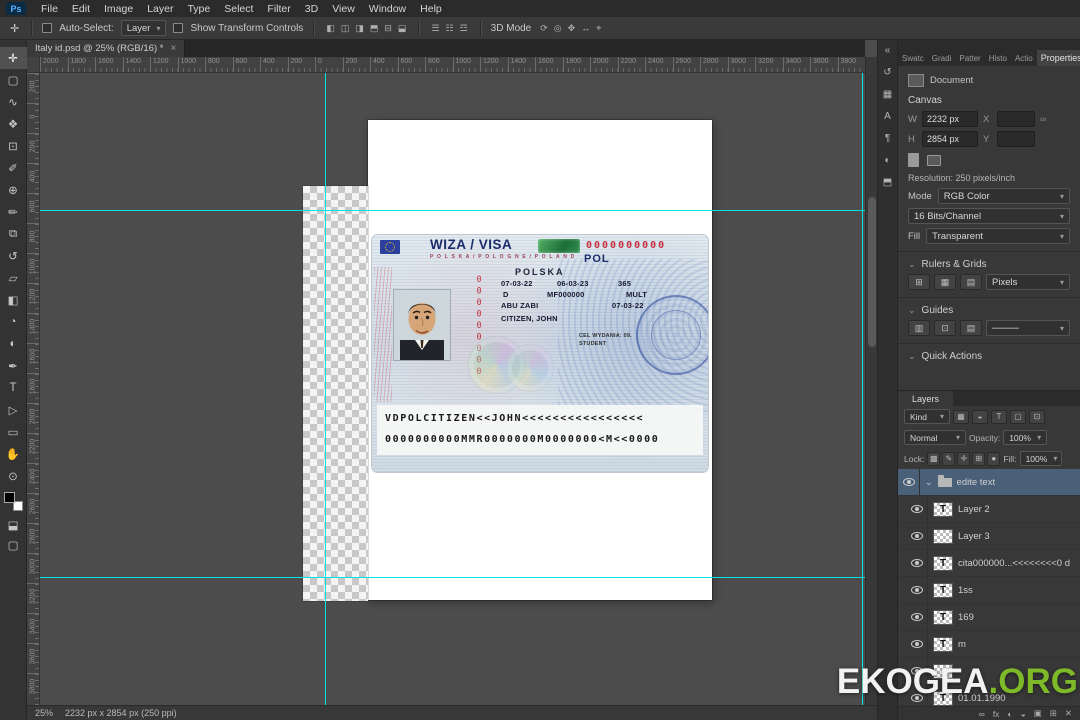  What do you see at coordinates (887, 160) in the screenshot?
I see `adjustments-panel-icon: ◐` at bounding box center [887, 160].